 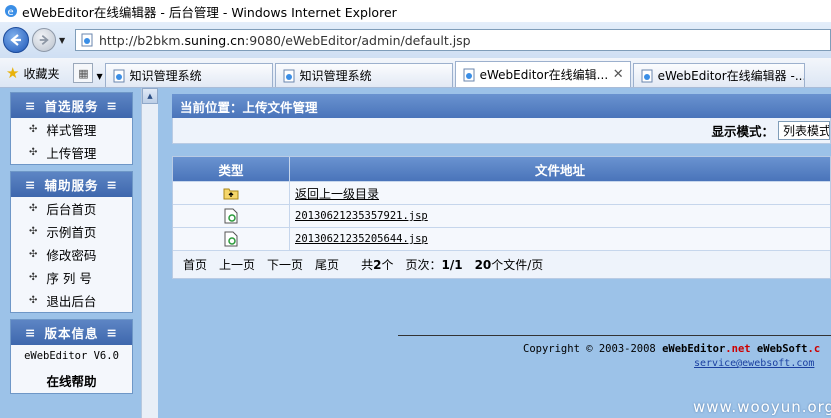 What do you see at coordinates (335, 76) in the screenshot?
I see `tab-label: 知识管理系统` at bounding box center [335, 76].